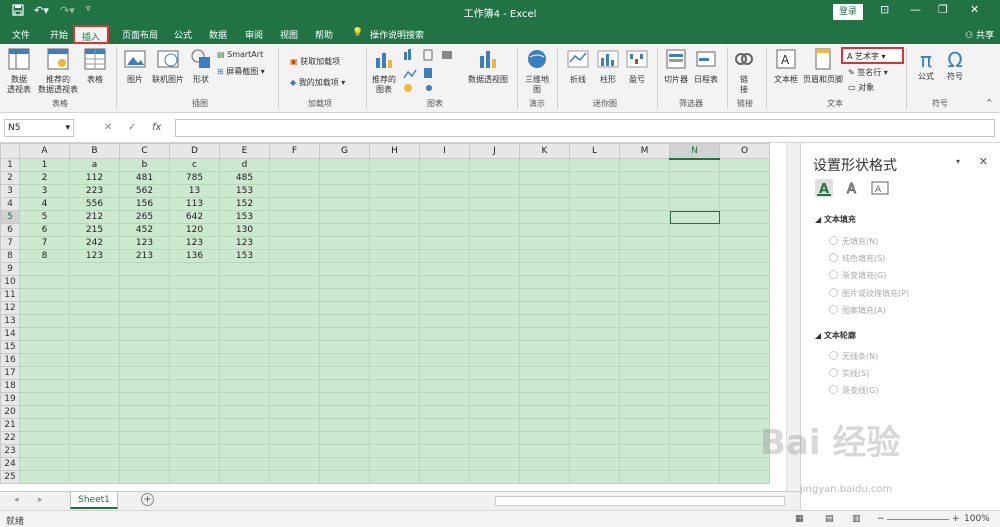  What do you see at coordinates (94, 477) in the screenshot?
I see `cell-B25` at bounding box center [94, 477].